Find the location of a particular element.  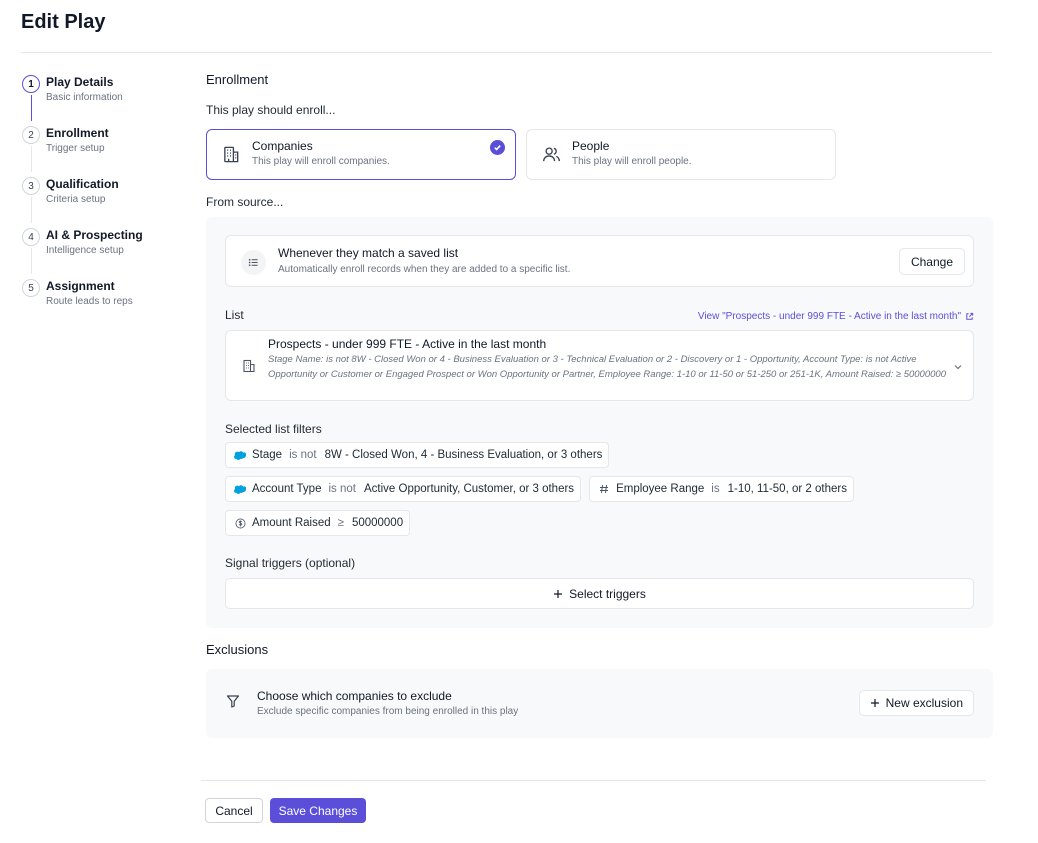

step-title: AI & Prospecting is located at coordinates (94, 235).